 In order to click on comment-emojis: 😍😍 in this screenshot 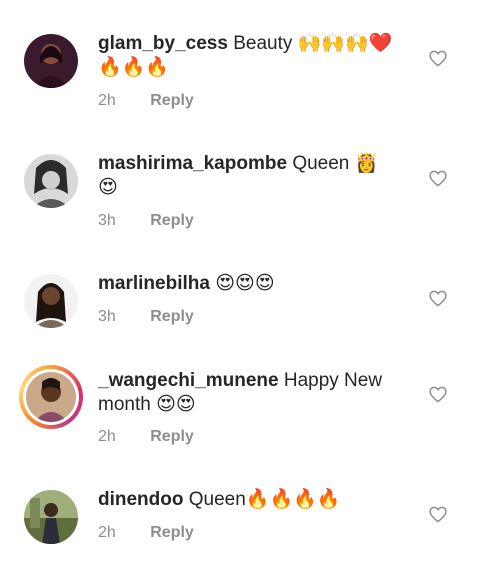, I will do `click(176, 404)`.